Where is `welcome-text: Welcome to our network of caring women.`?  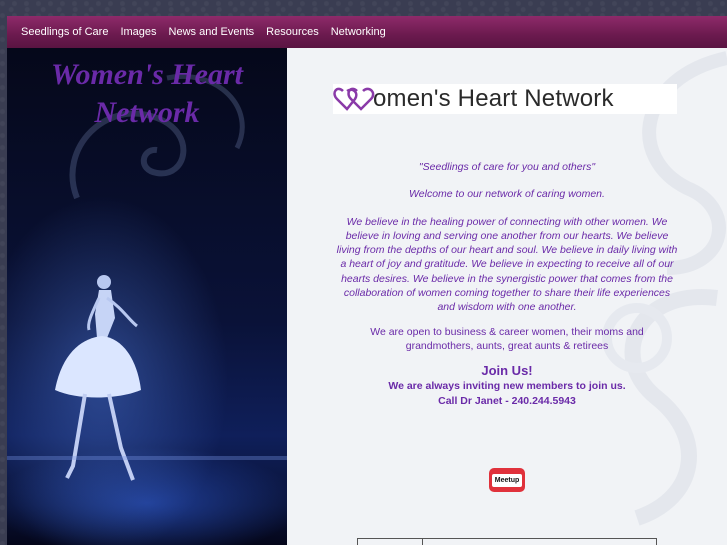
welcome-text: Welcome to our network of caring women. is located at coordinates (507, 194).